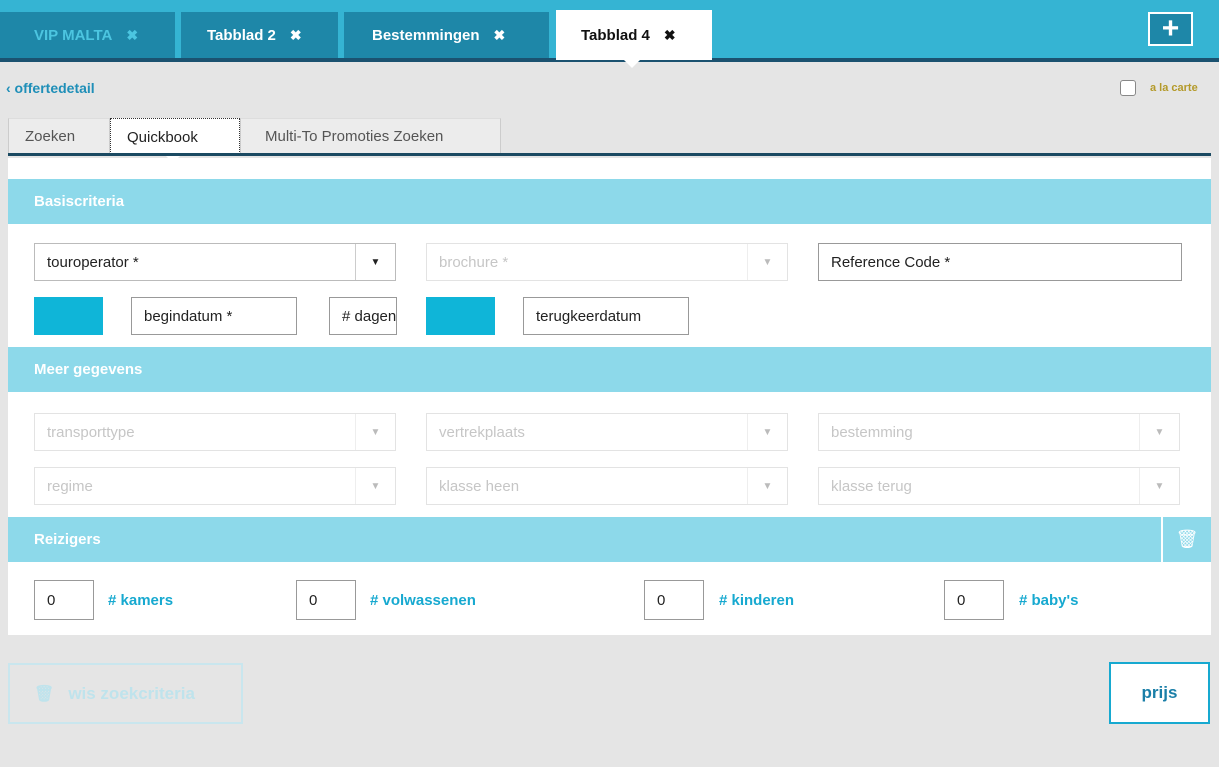  What do you see at coordinates (606, 316) in the screenshot?
I see `terugkeerdatum-input: terugkeerdatum` at bounding box center [606, 316].